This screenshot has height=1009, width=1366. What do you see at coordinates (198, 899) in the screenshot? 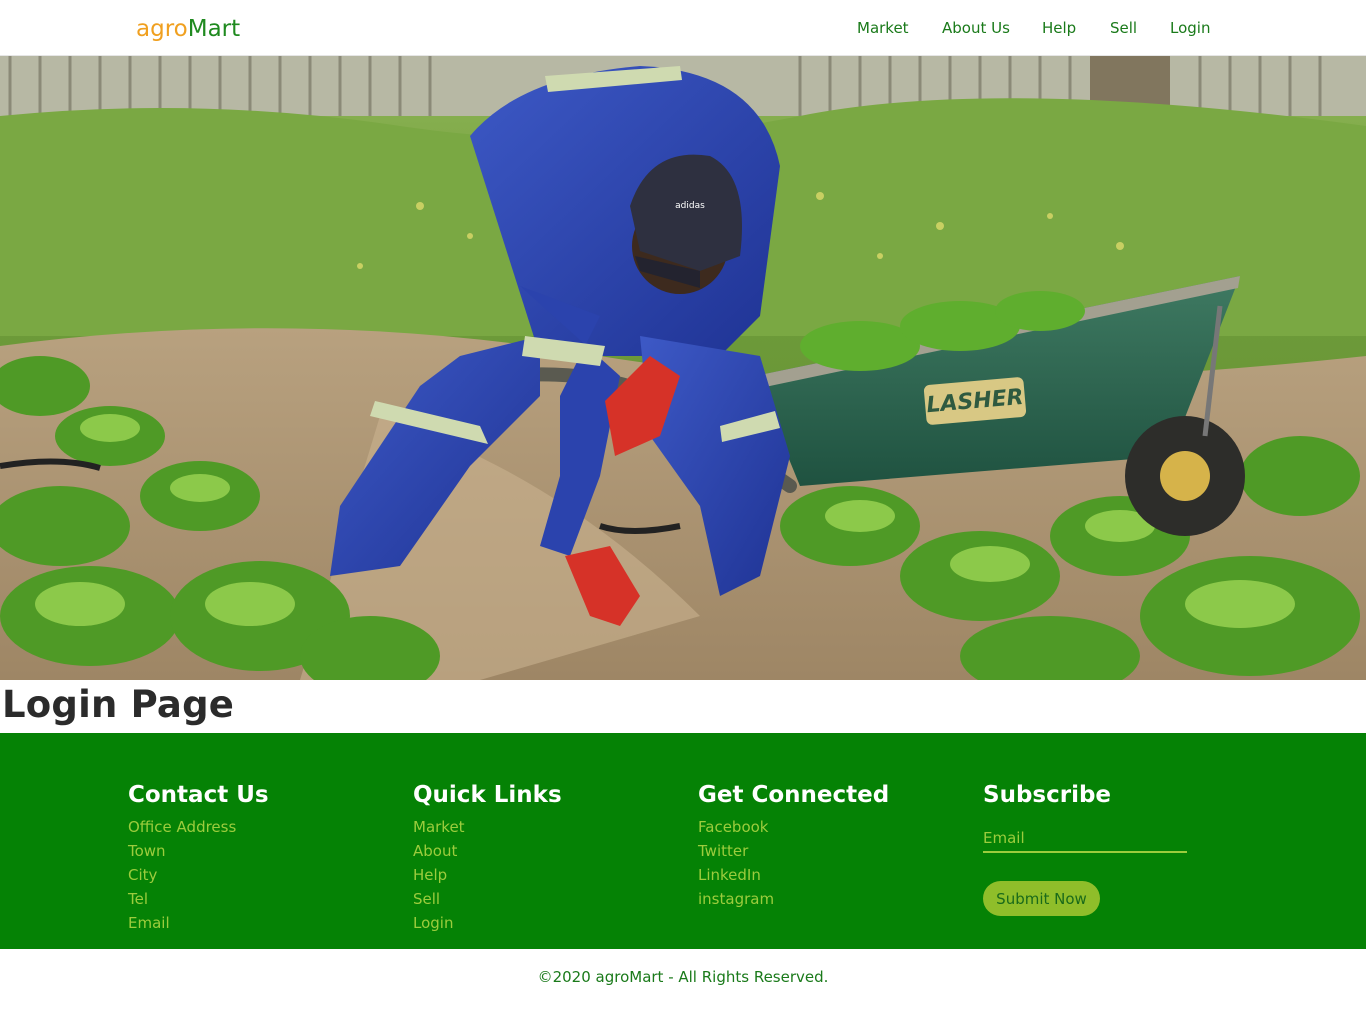
I see `footer-link-tel: Tel` at bounding box center [198, 899].